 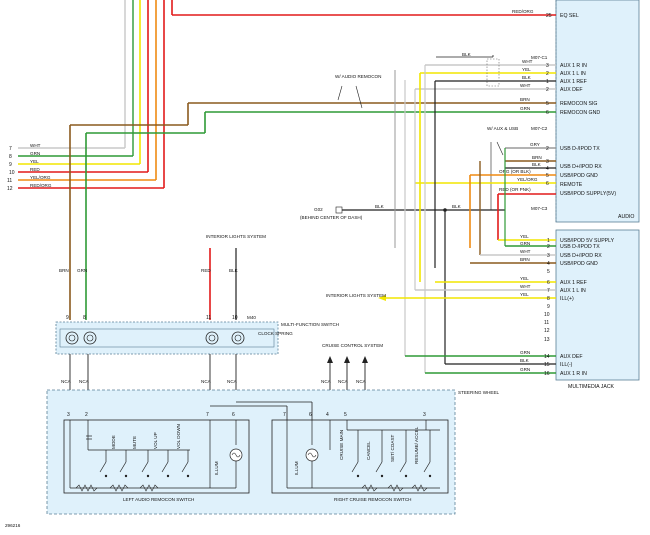 What do you see at coordinates (579, 264) in the screenshot?
I see `jack-pin-label: USB/IPOD GND` at bounding box center [579, 264].